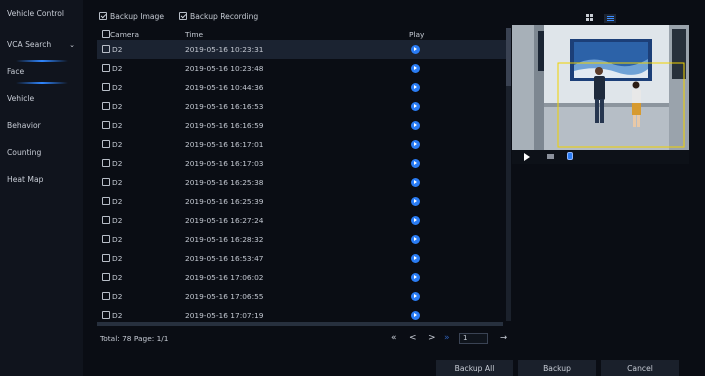 The width and height of the screenshot is (705, 376). Describe the element at coordinates (640, 368) in the screenshot. I see `cancel-button: Cancel` at that location.